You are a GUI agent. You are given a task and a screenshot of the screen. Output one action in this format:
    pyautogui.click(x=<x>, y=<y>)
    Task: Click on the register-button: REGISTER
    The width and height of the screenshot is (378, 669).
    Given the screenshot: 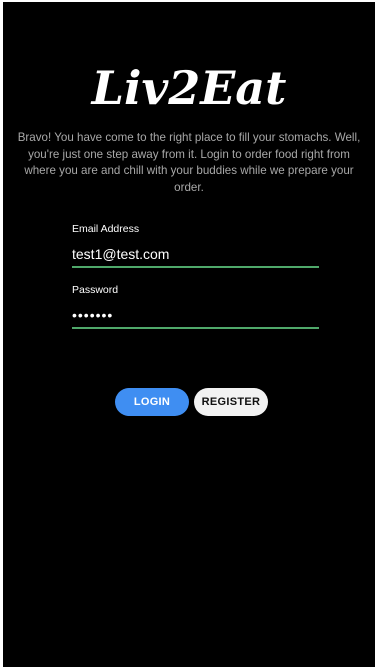 What is the action you would take?
    pyautogui.click(x=231, y=402)
    